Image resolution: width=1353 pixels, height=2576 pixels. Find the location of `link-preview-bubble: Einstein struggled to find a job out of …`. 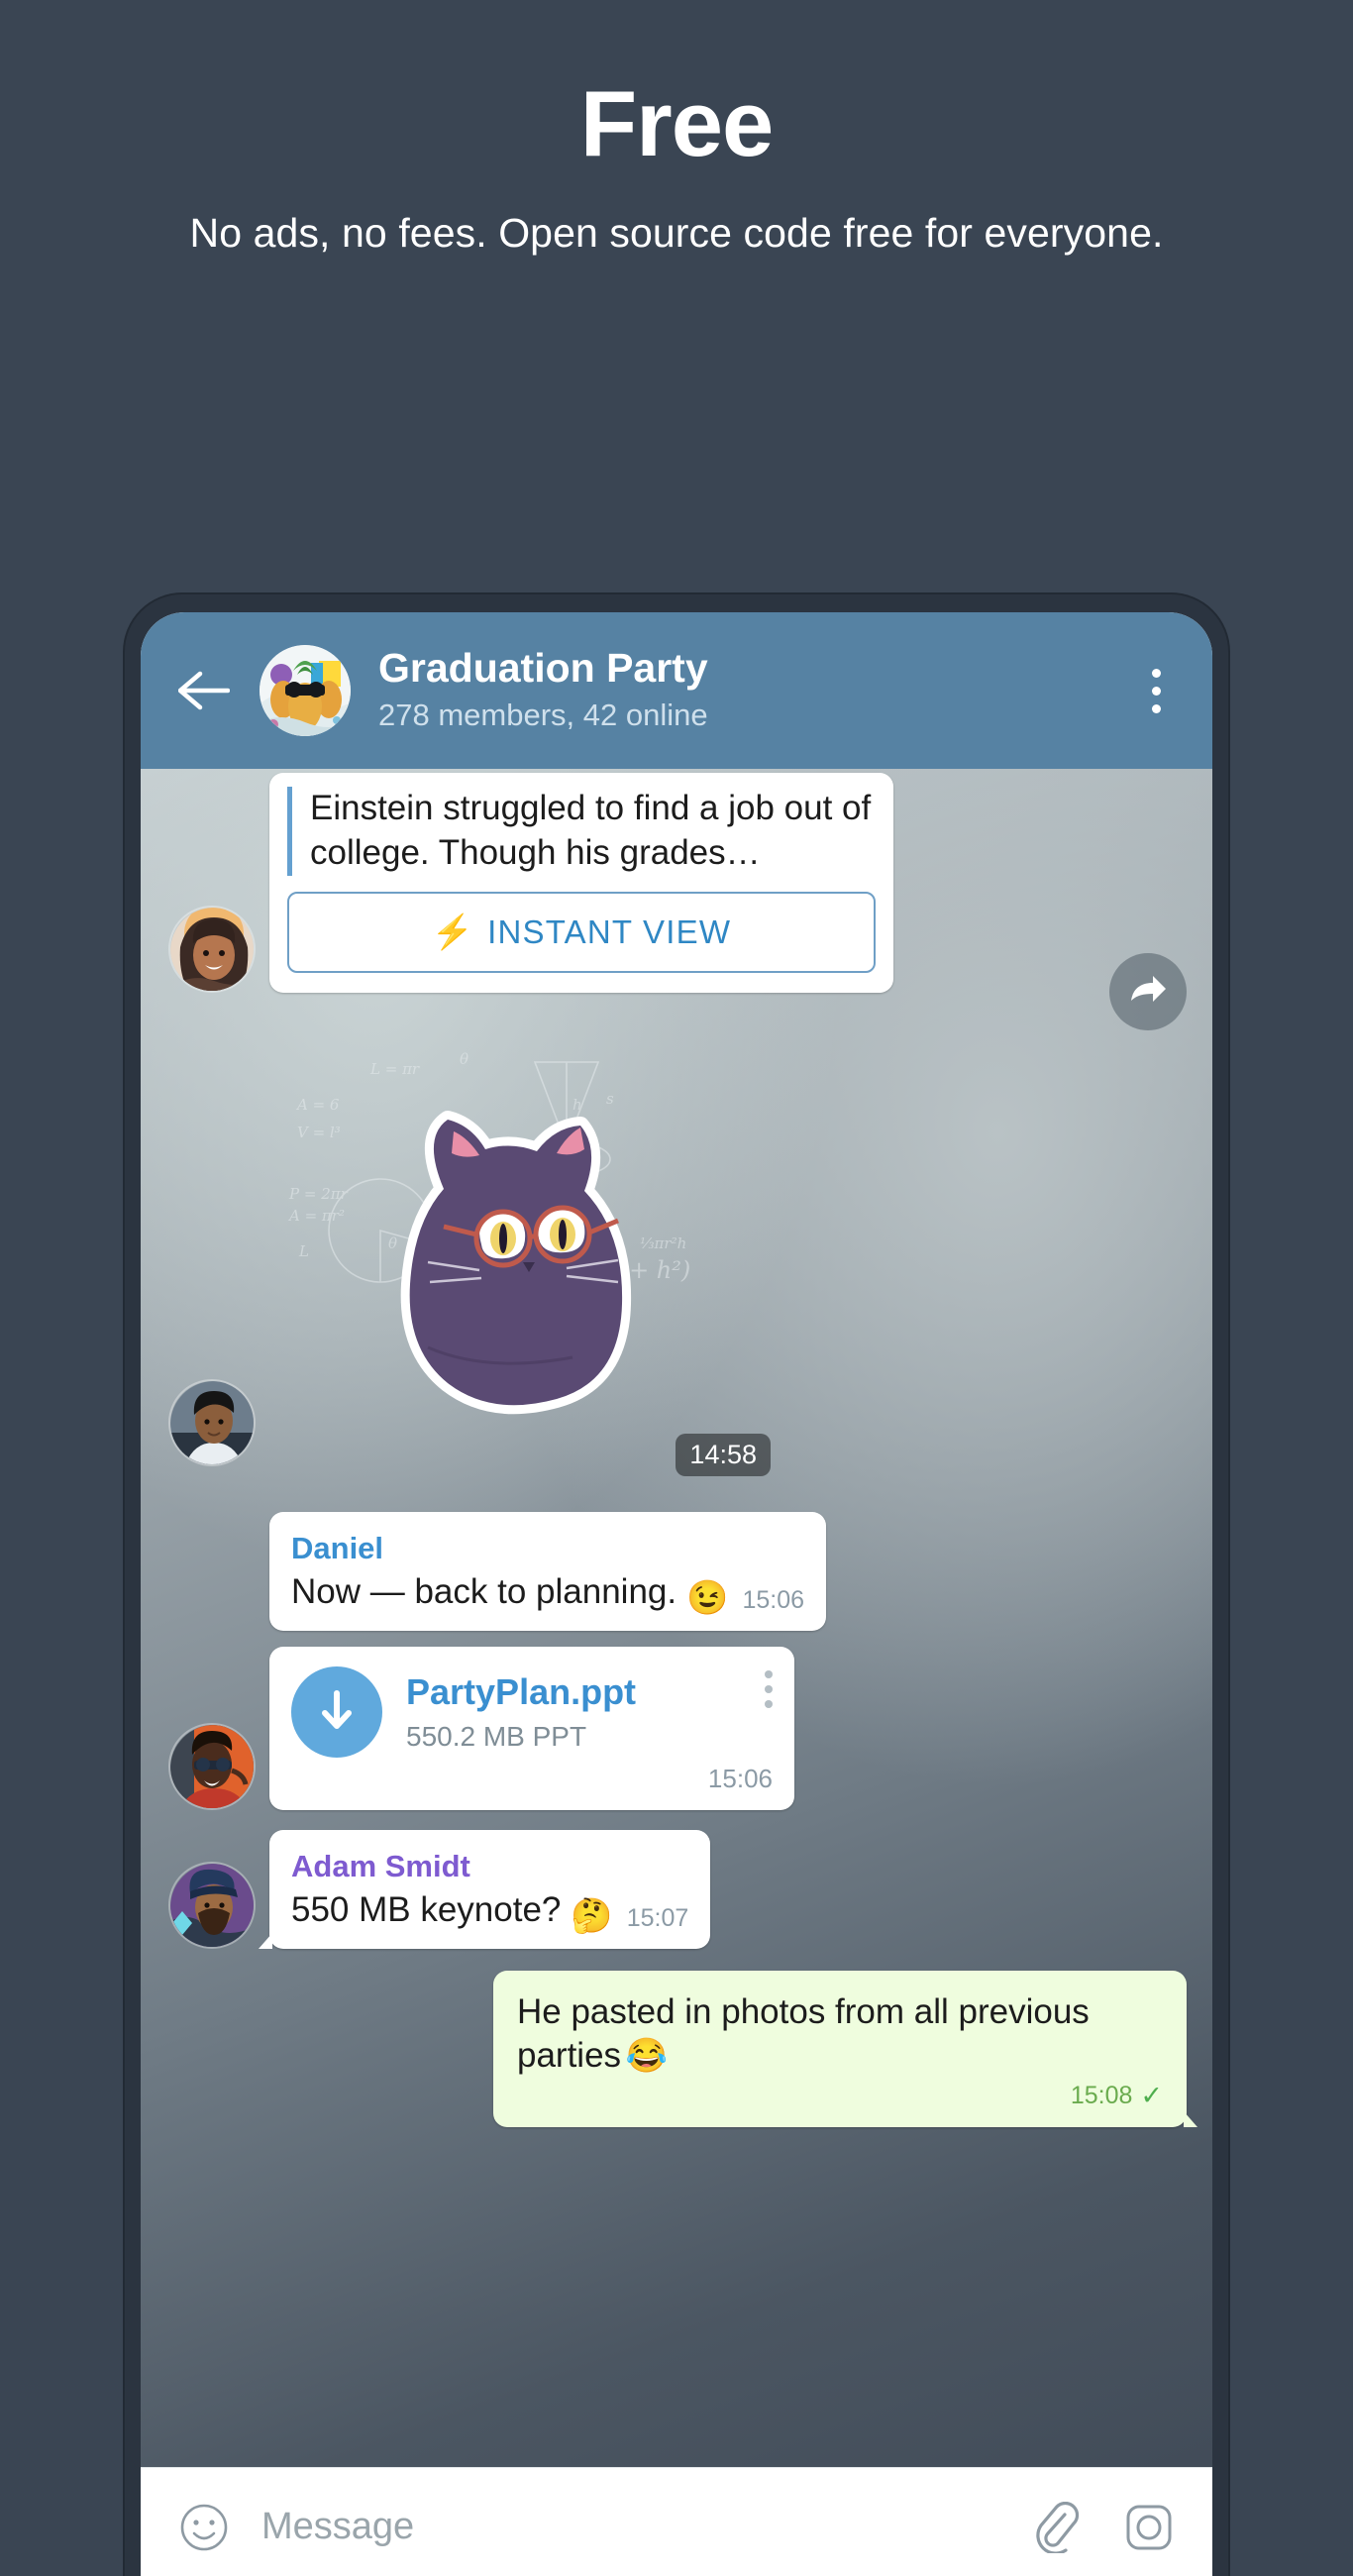

link-preview-bubble: Einstein struggled to find a job out of … is located at coordinates (581, 883).